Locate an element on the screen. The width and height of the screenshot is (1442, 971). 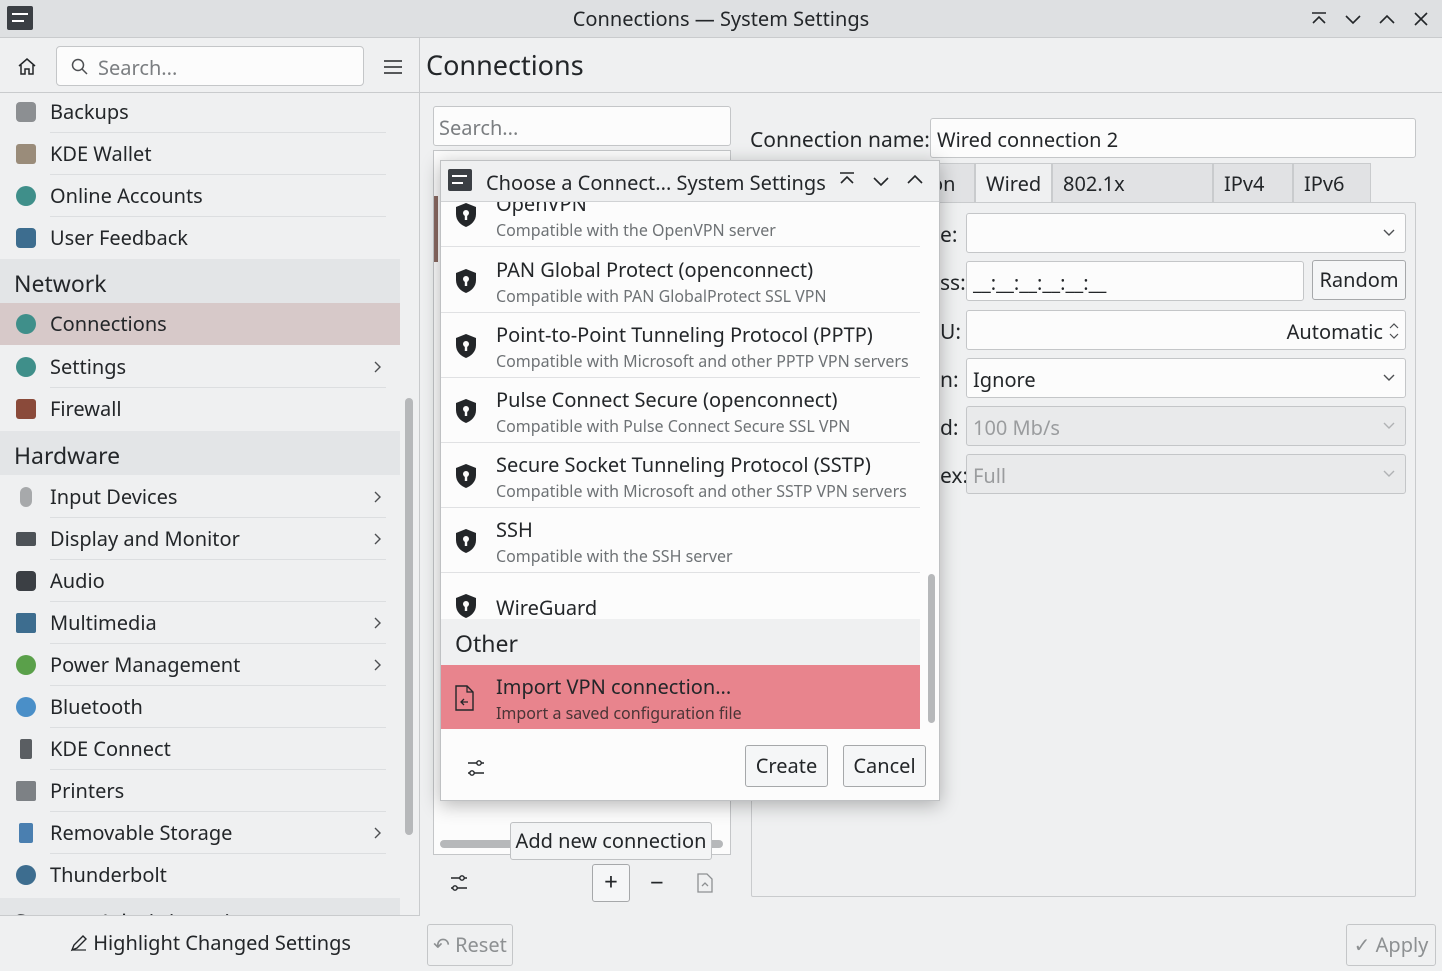
sidebar-item-display-and-monitor: Display and Monitor is located at coordinates (200, 539).